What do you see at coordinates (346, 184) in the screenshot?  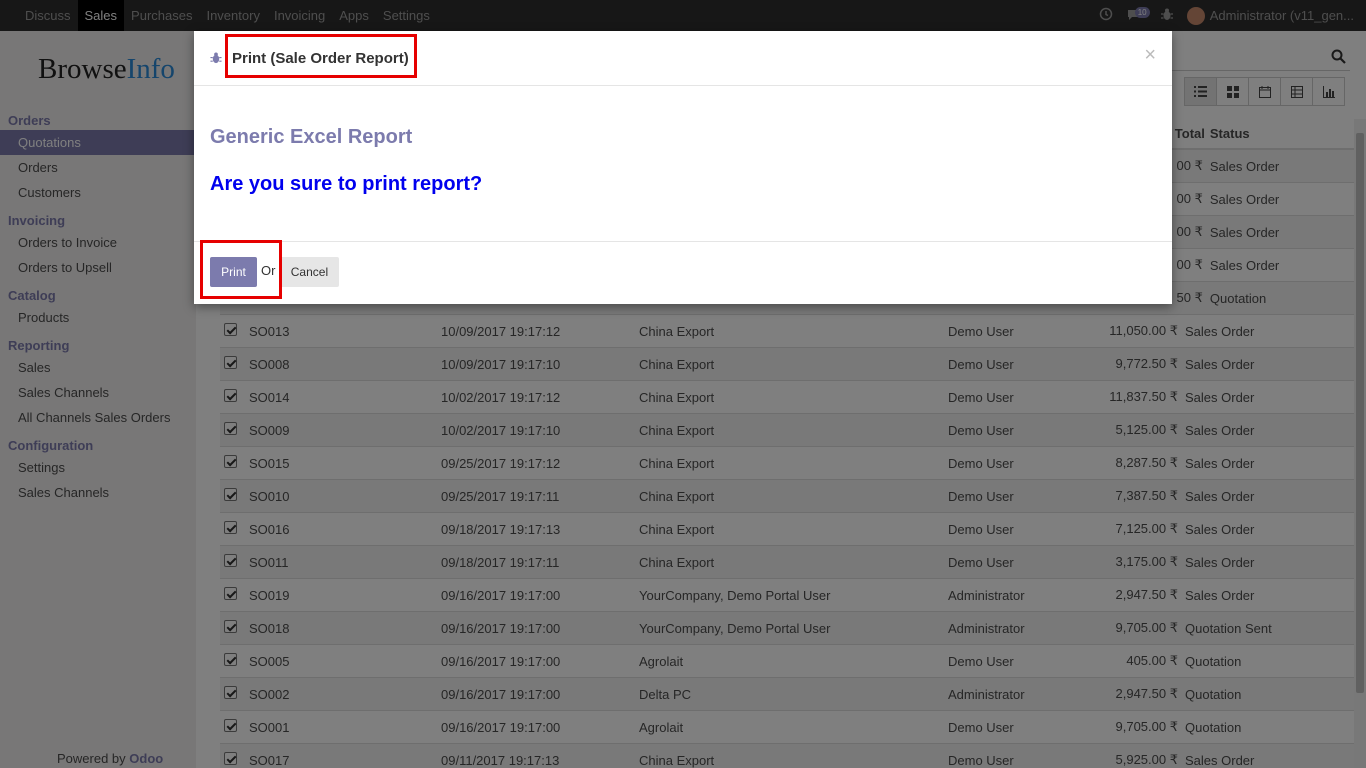 I see `confirm-question: Are you sure to print report?` at bounding box center [346, 184].